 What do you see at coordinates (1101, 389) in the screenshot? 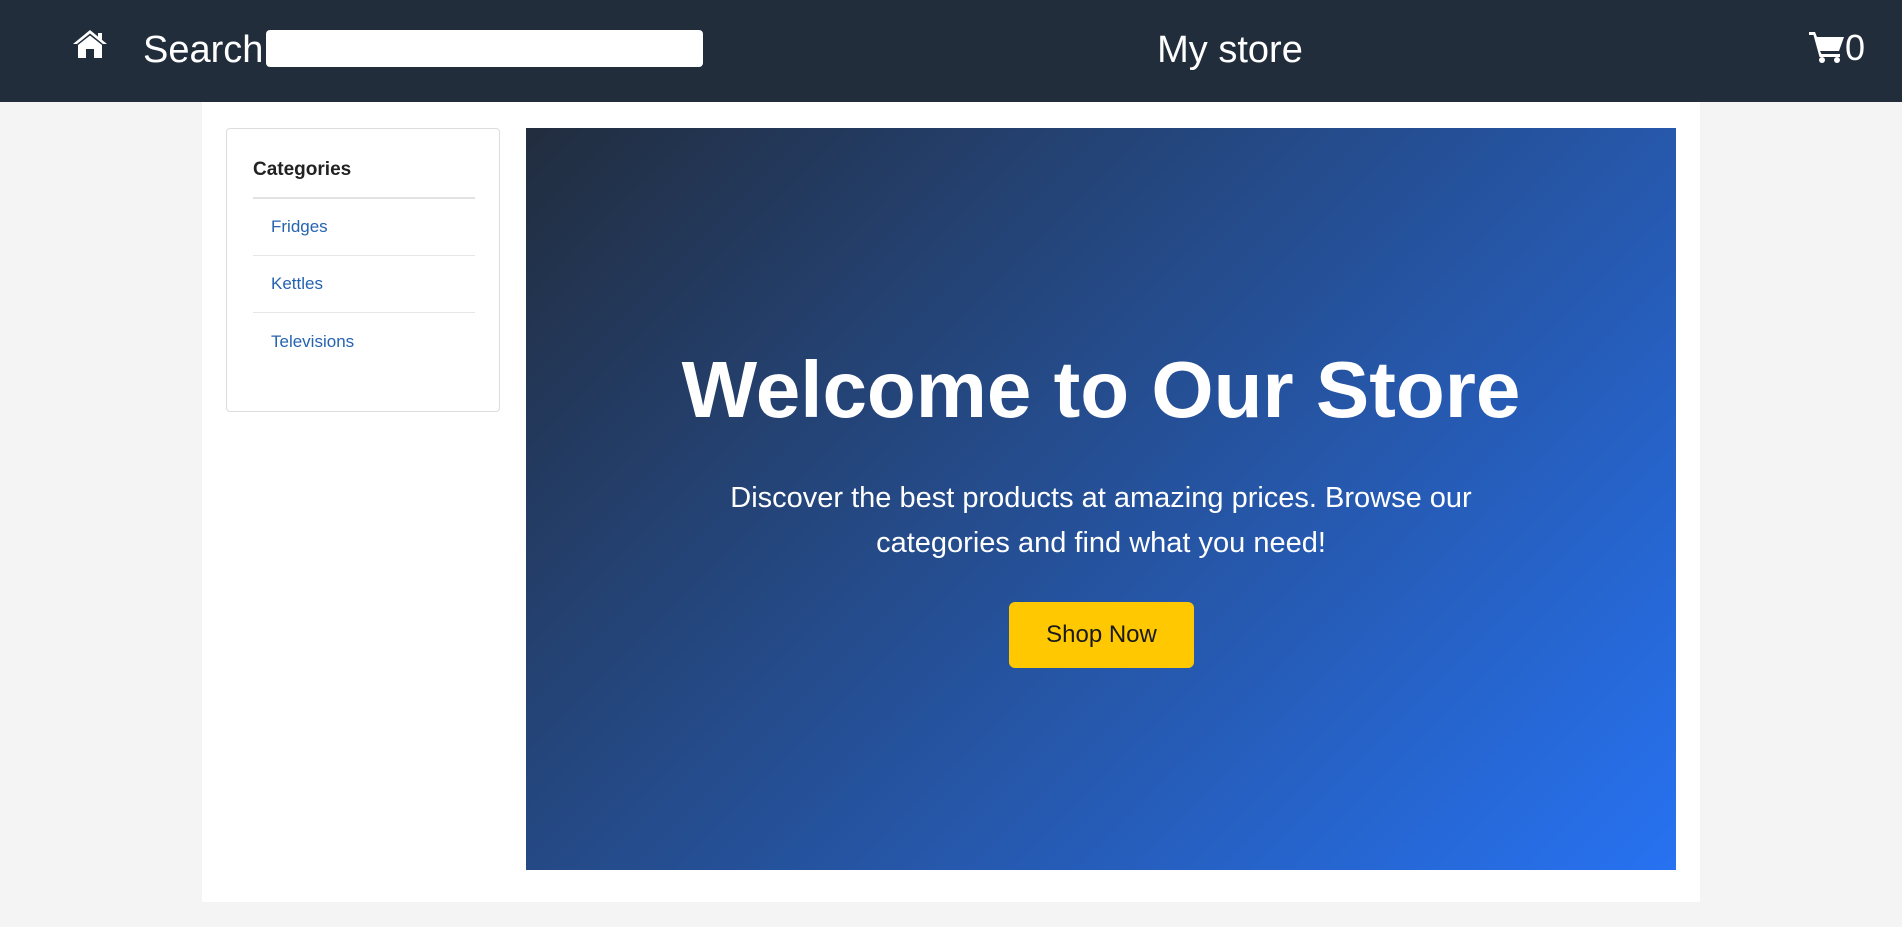
I see `hero-title: Welcome to Our Store` at bounding box center [1101, 389].